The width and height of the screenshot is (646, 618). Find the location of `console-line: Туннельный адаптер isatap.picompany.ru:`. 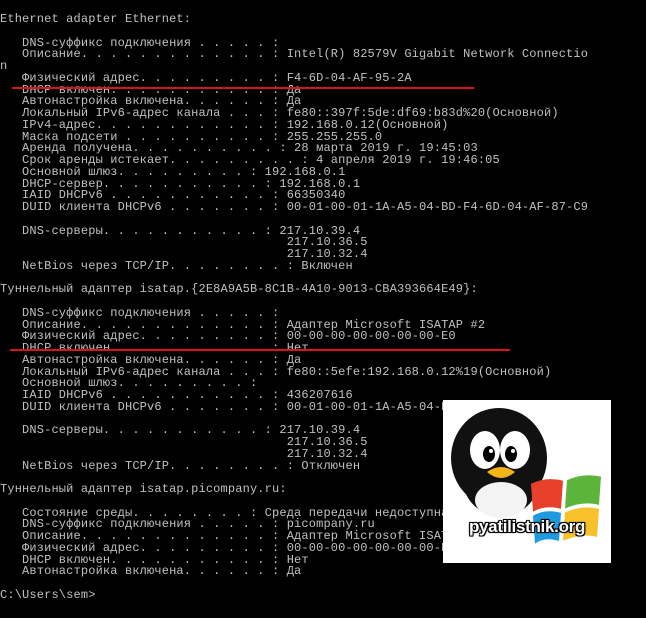

console-line: Туннельный адаптер isatap.picompany.ru: is located at coordinates (143, 489).